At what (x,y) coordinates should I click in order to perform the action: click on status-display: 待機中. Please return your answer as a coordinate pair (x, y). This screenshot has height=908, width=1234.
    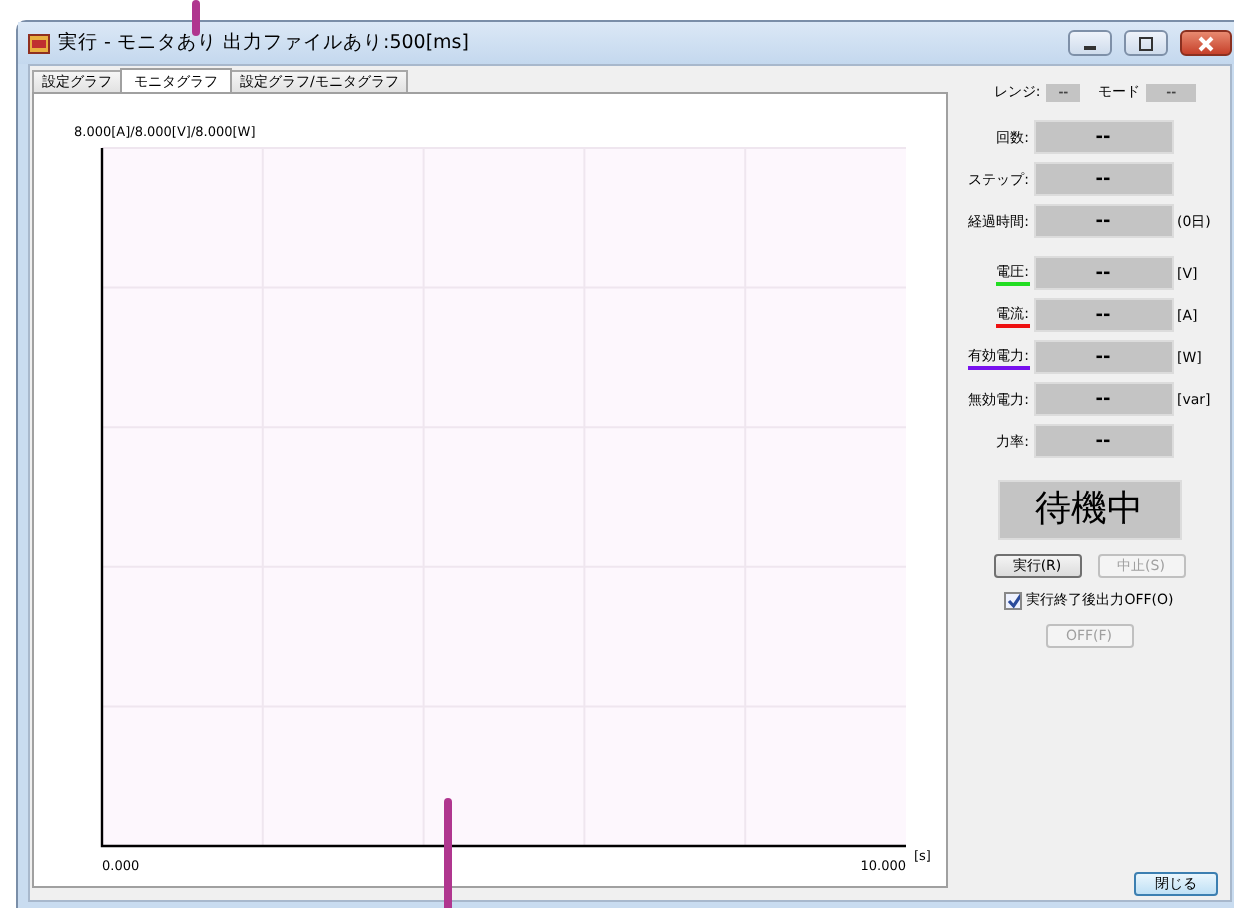
    Looking at the image, I should click on (1089, 510).